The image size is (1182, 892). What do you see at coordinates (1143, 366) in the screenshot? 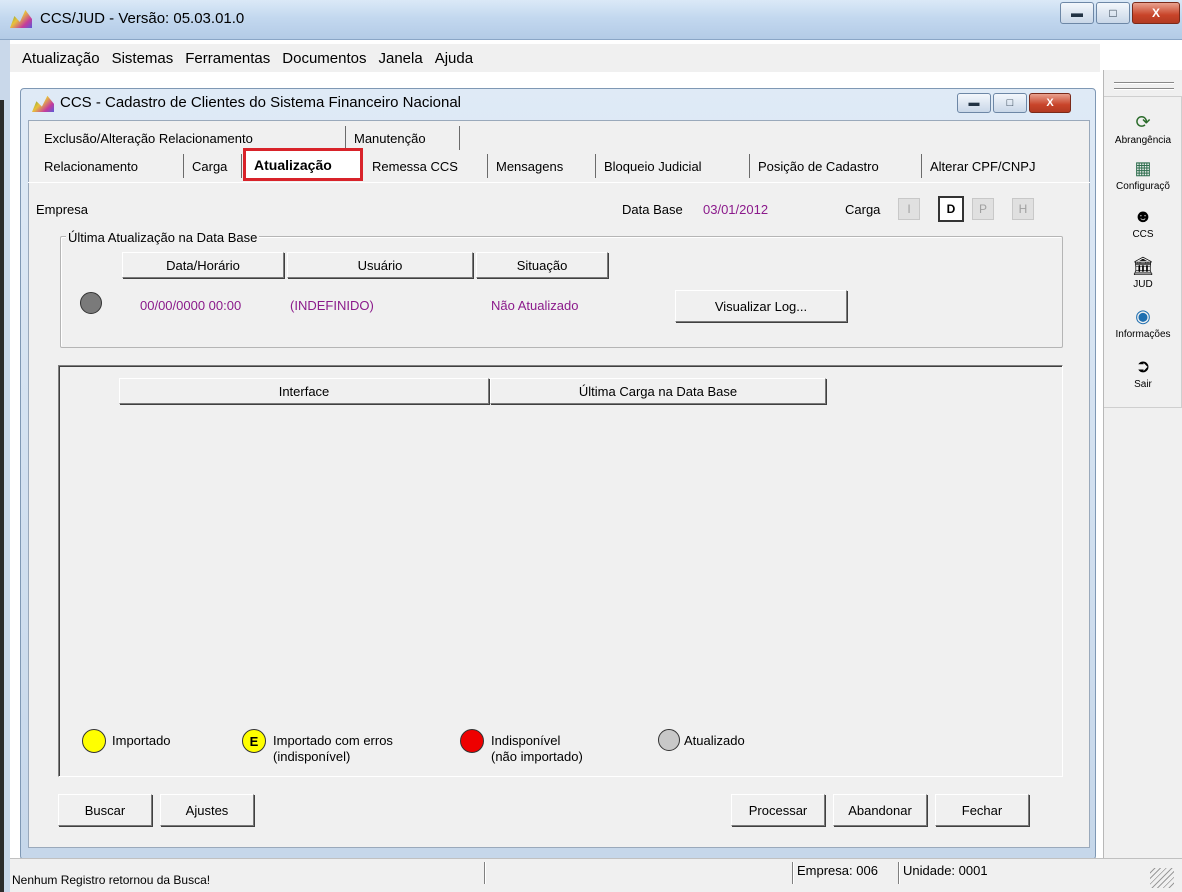
I see `exit-door-icon: ➲` at bounding box center [1143, 366].